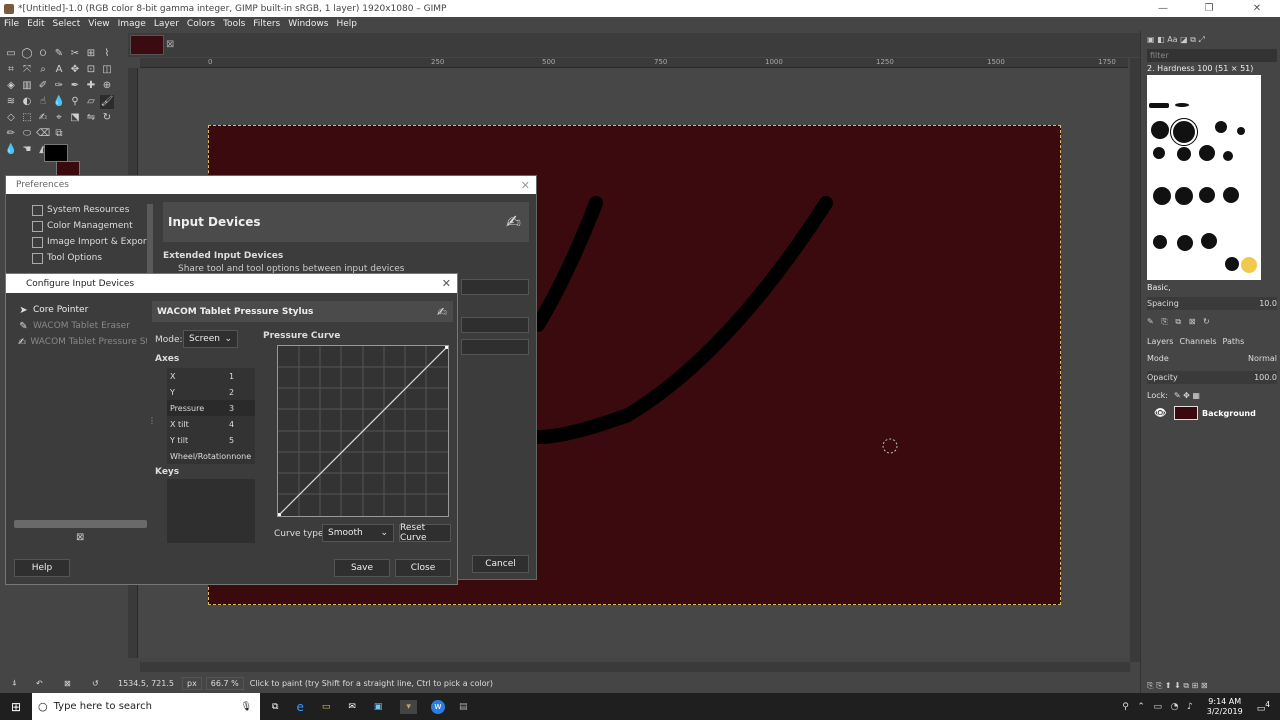 The image size is (1280, 720). Describe the element at coordinates (27, 54) in the screenshot. I see `ellipse-select-icon: ◯` at that location.